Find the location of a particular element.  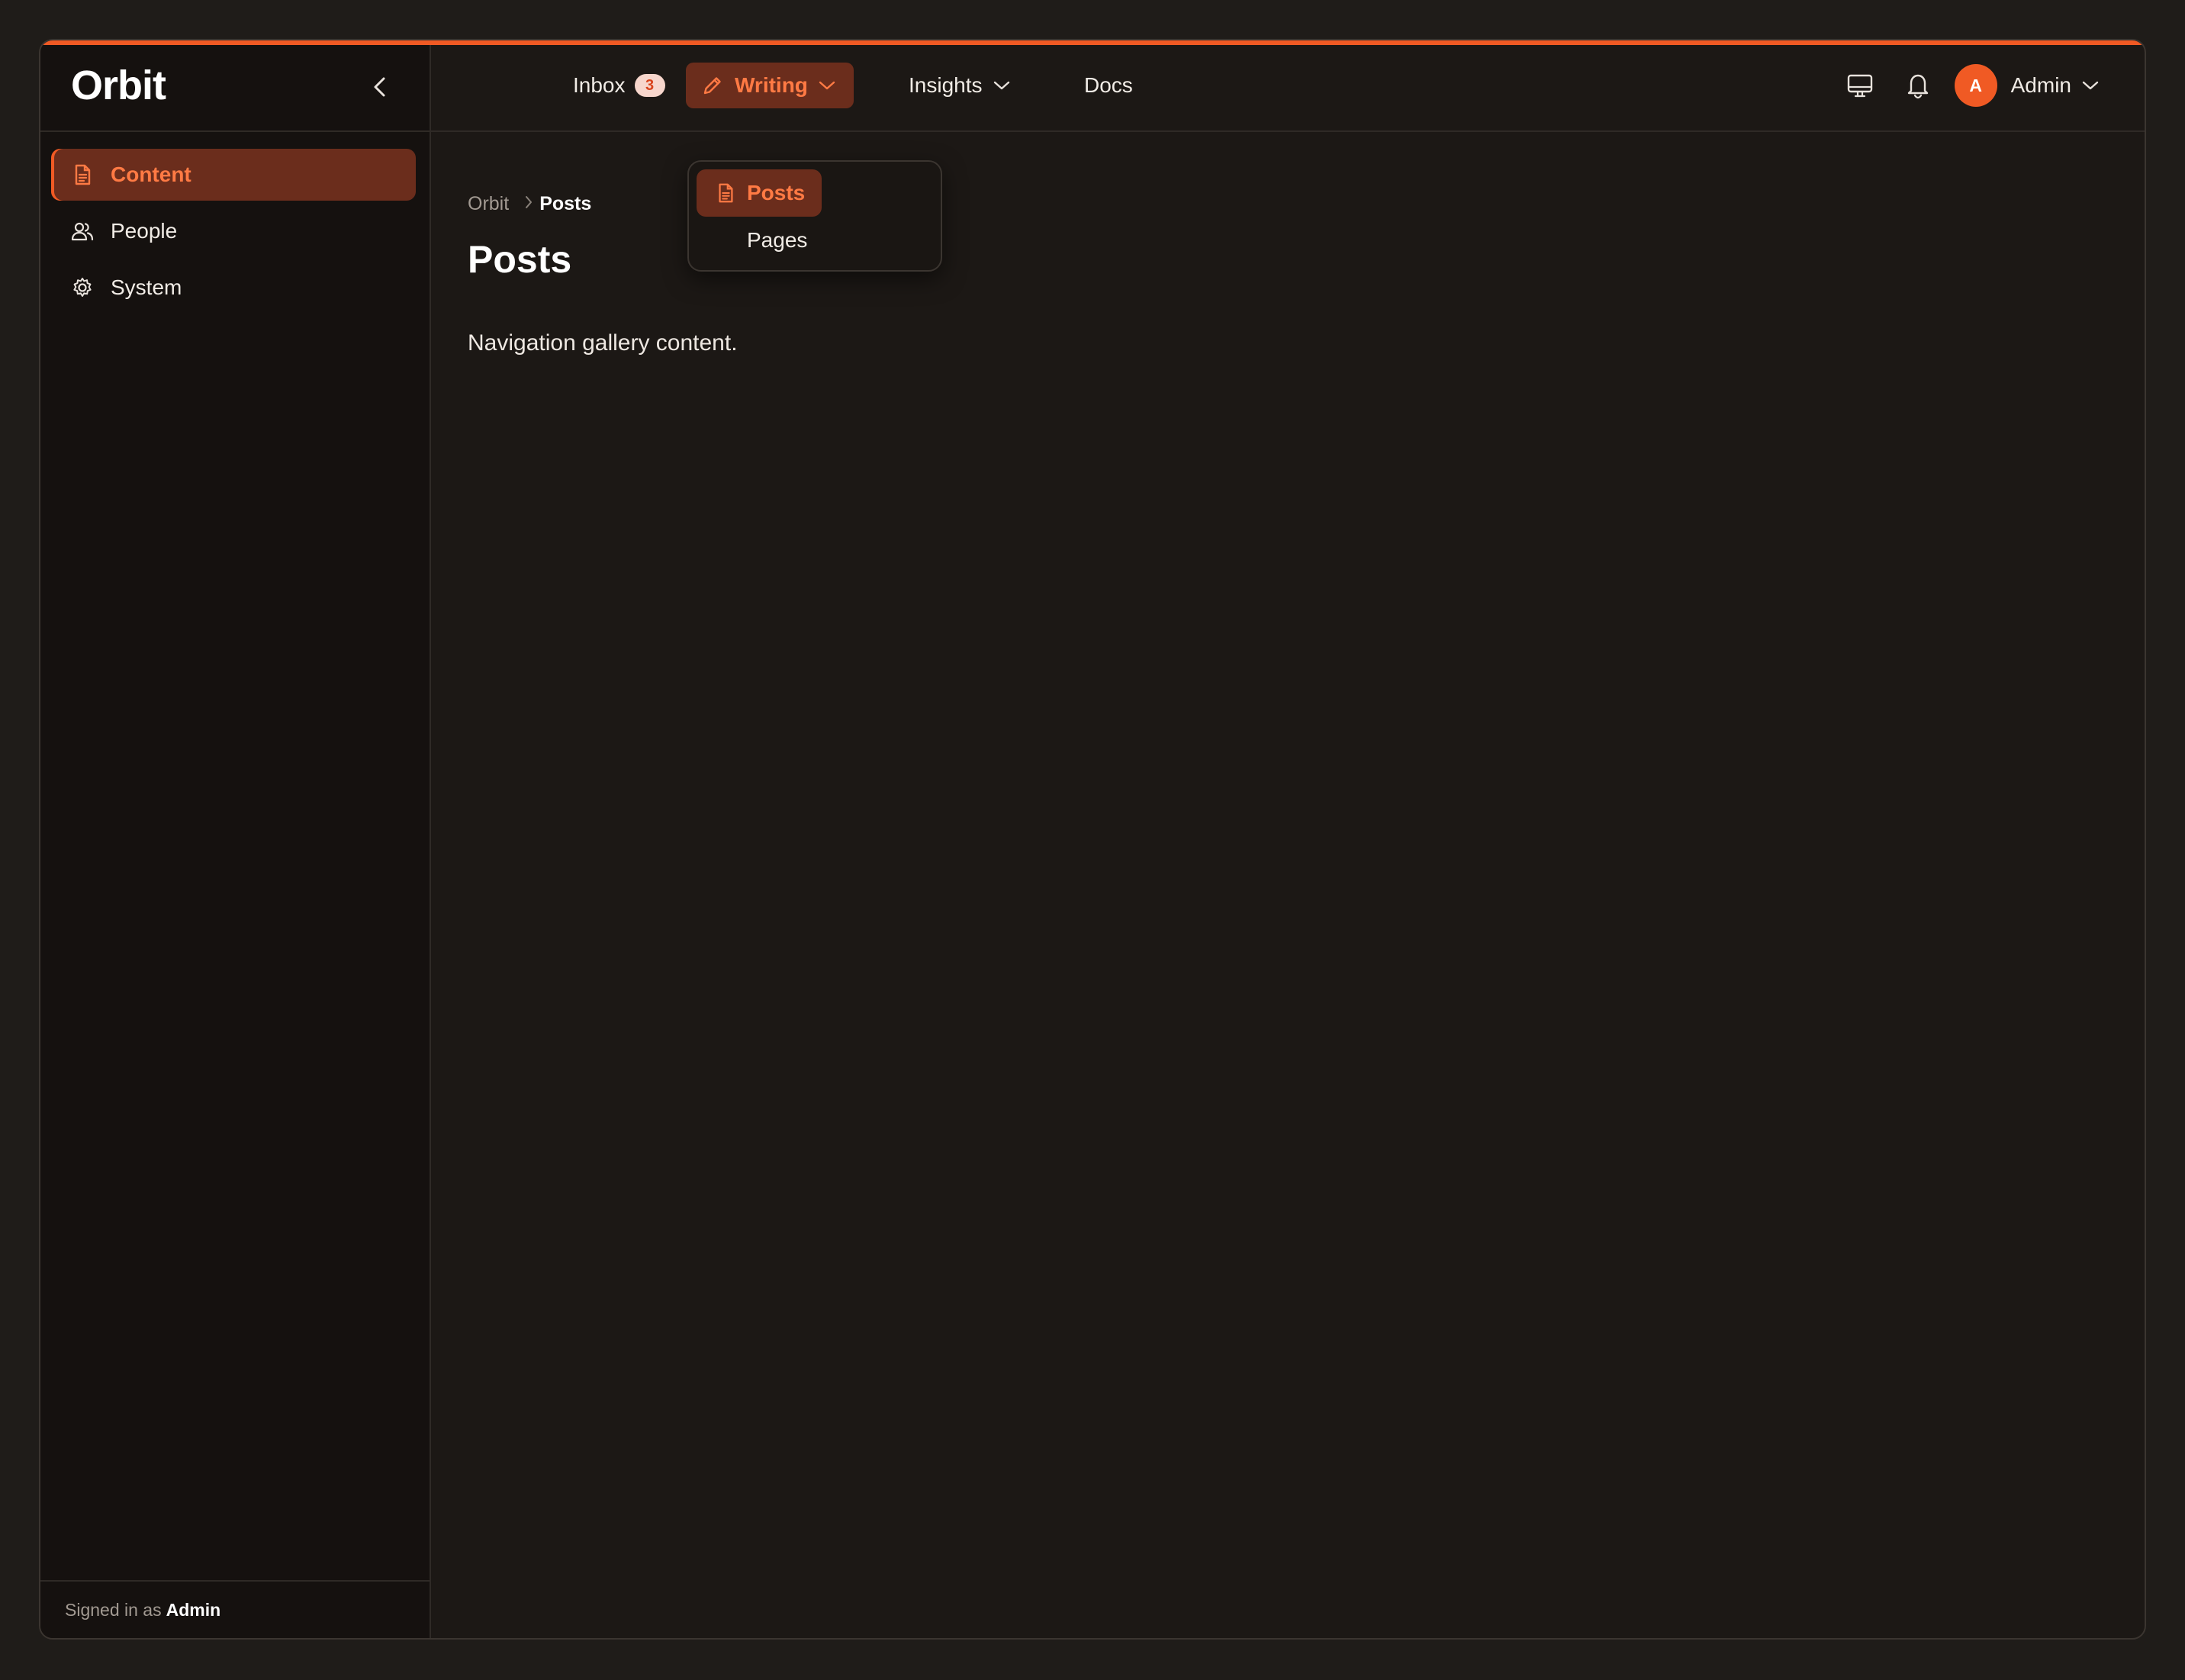

breadcrumb-separator-icon is located at coordinates (528, 205).